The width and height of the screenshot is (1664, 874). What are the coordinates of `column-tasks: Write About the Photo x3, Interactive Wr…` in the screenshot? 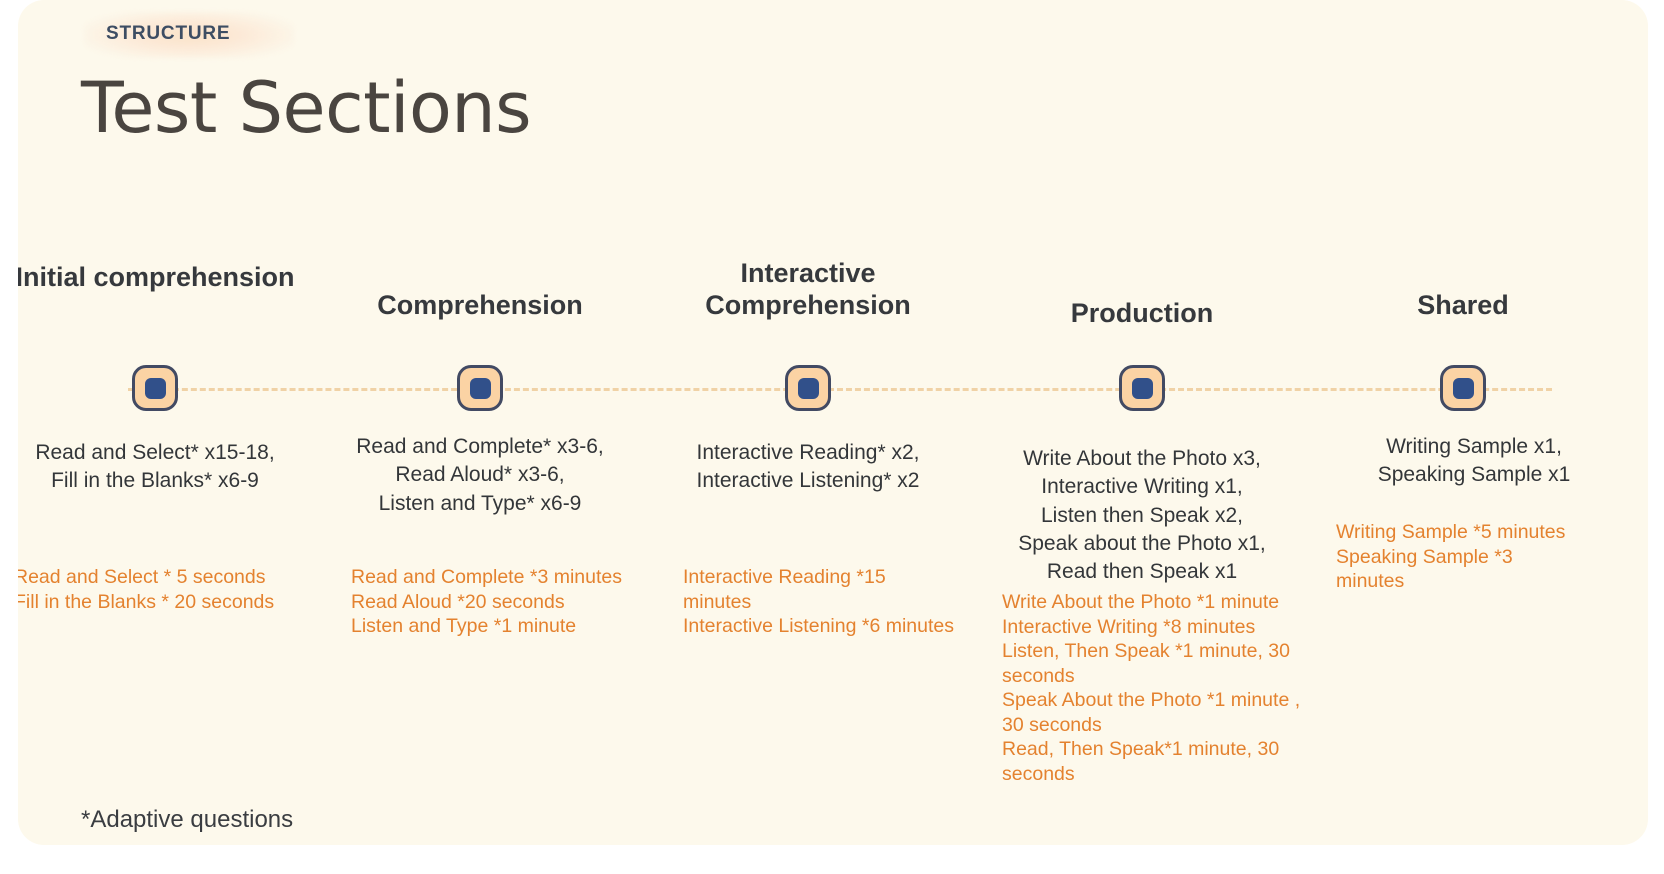 It's located at (1142, 515).